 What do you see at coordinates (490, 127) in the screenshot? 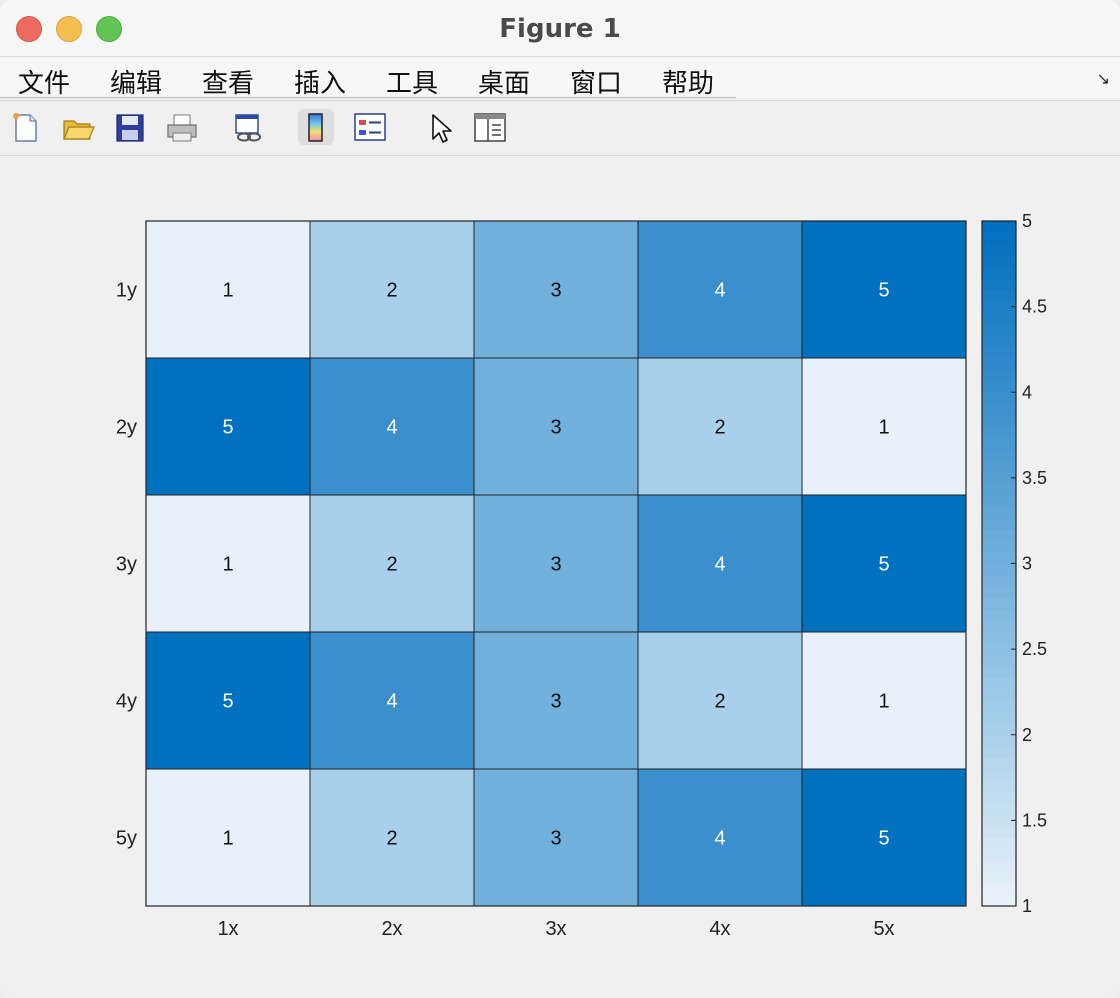
I see `property-inspector-icon` at bounding box center [490, 127].